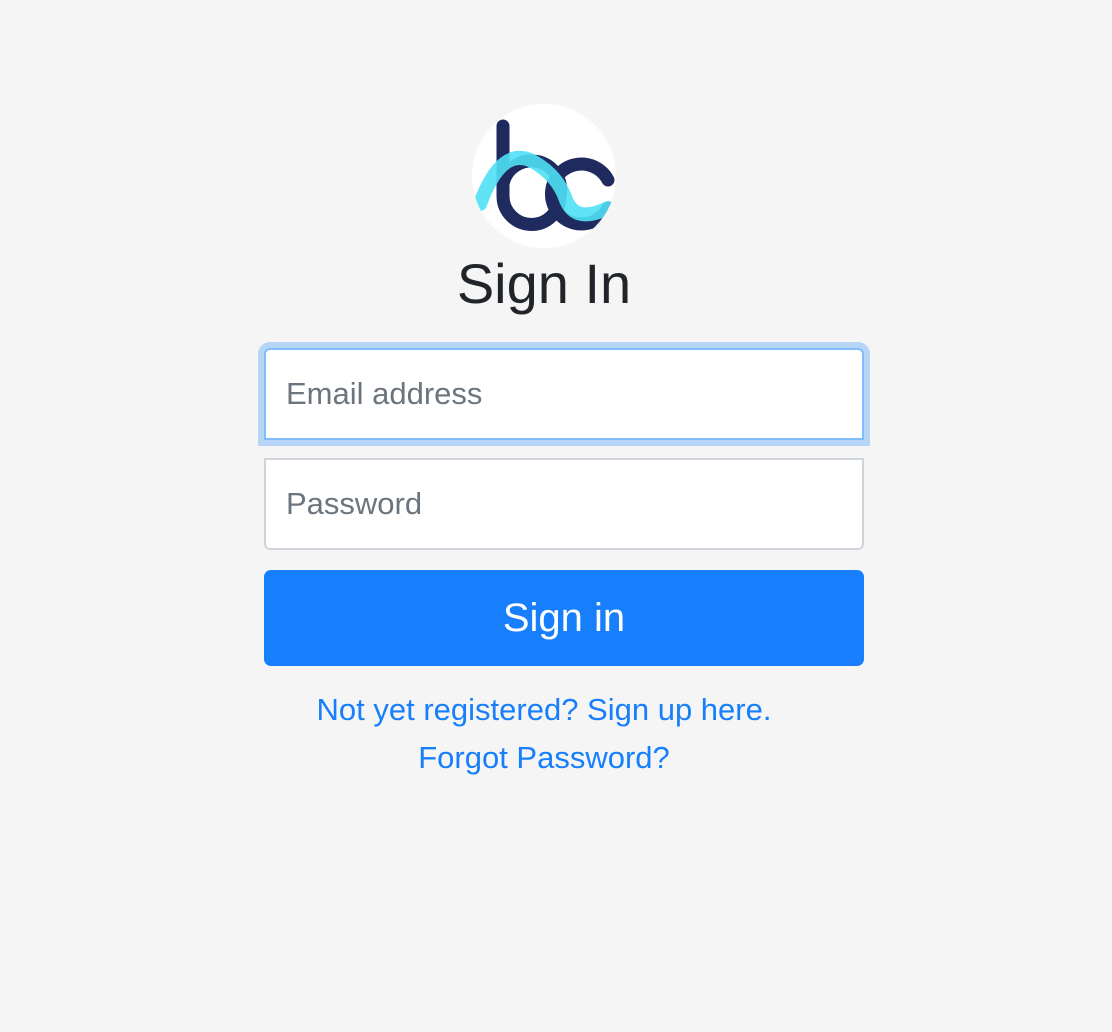 The height and width of the screenshot is (1032, 1112). I want to click on page-title: Sign In, so click(544, 283).